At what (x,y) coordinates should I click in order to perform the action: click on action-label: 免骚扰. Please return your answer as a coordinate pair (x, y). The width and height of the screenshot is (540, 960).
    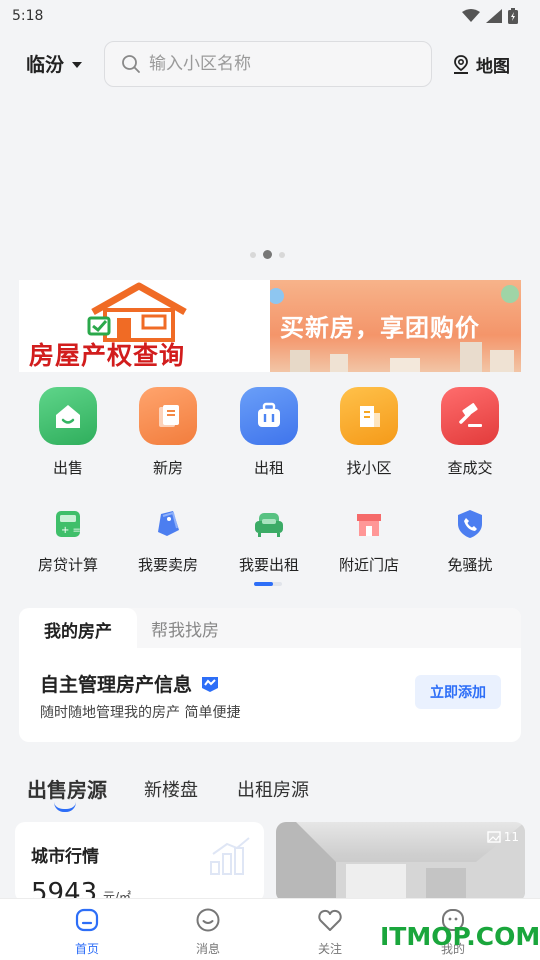
    Looking at the image, I should click on (470, 565).